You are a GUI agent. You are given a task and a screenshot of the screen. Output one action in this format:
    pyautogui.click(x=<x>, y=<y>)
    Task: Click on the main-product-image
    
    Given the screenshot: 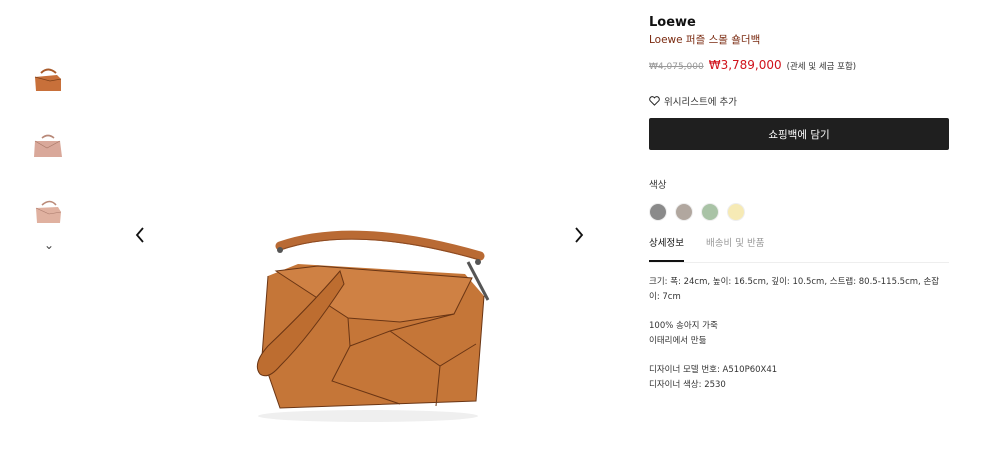 What is the action you would take?
    pyautogui.click(x=370, y=326)
    